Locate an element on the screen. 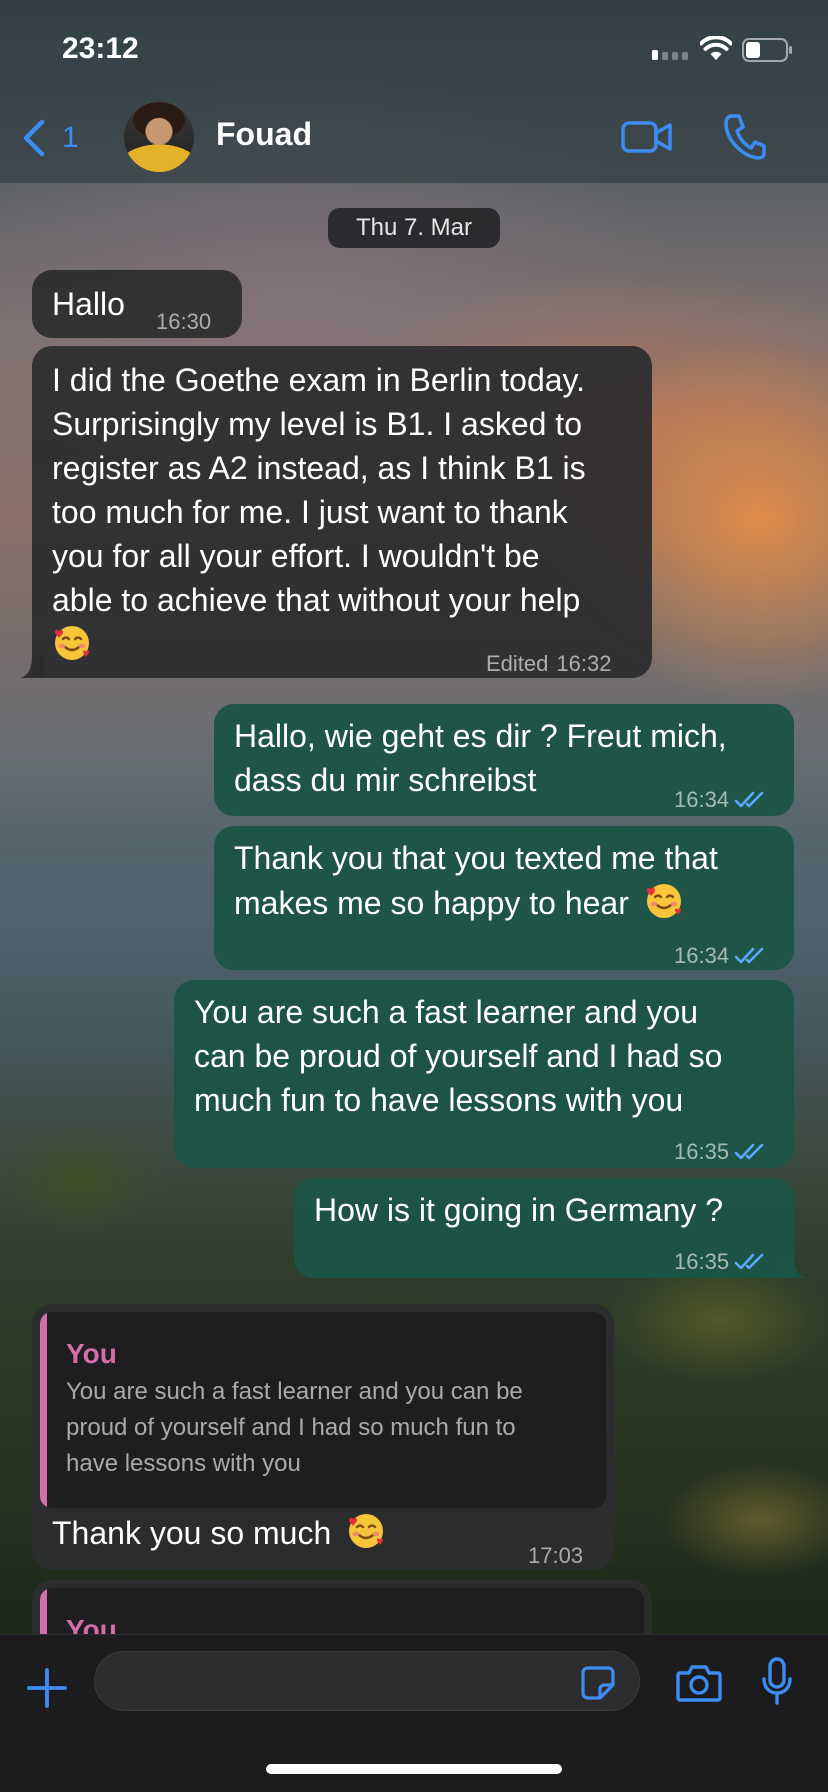 The width and height of the screenshot is (828, 1792). message-time: 16:32 is located at coordinates (584, 663).